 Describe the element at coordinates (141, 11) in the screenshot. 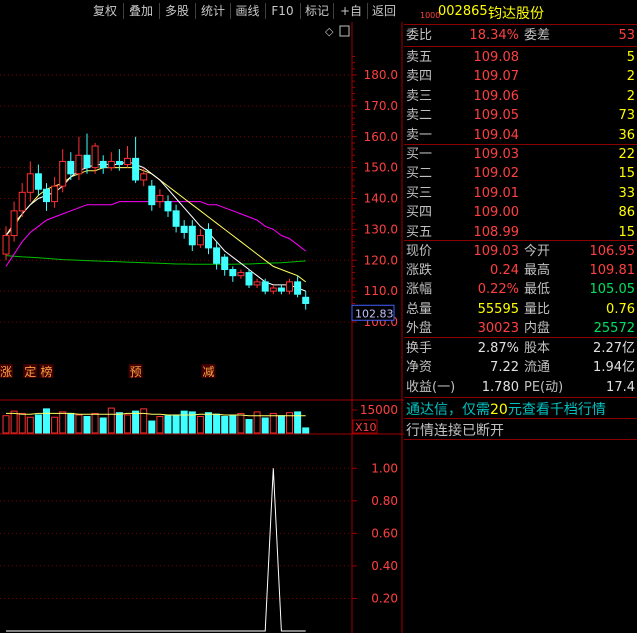

I see `overlay-button: 叠加` at that location.